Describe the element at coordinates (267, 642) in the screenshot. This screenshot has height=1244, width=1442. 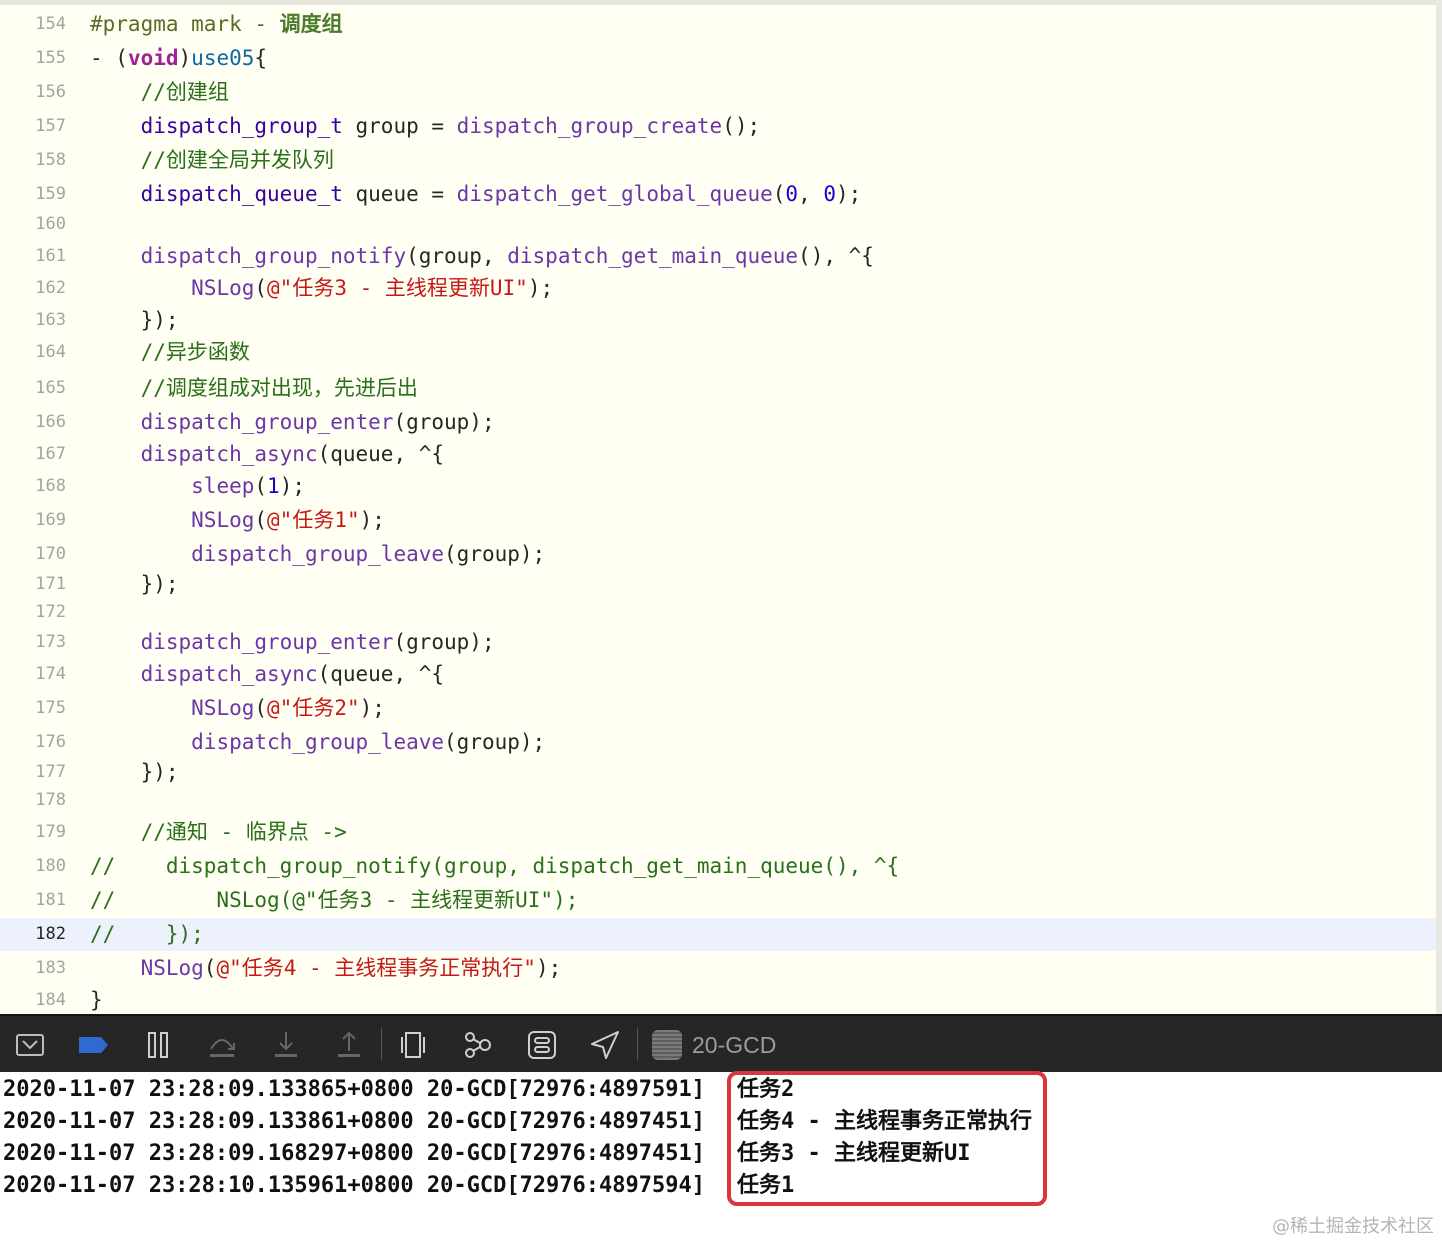
I see `code-token: dispatch_group_enter` at that location.